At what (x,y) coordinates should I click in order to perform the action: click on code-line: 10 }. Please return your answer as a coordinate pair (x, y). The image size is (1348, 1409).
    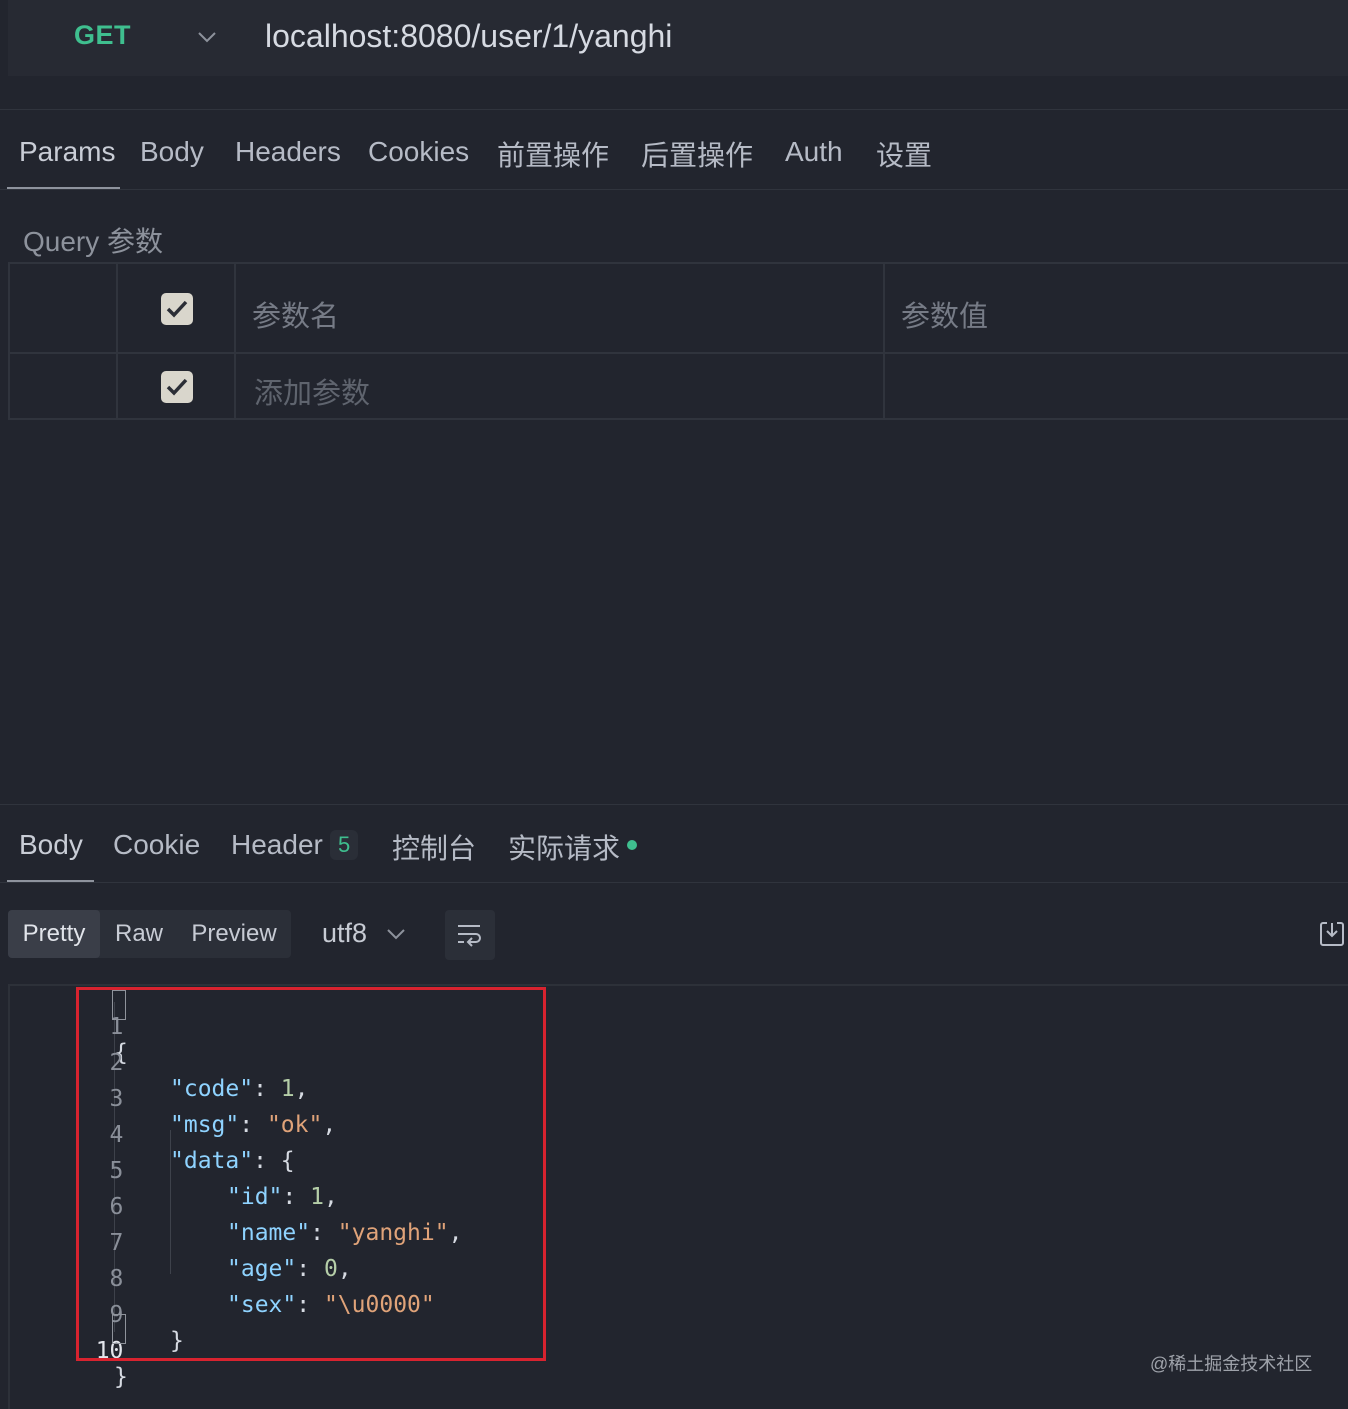
    Looking at the image, I should click on (69, 1351).